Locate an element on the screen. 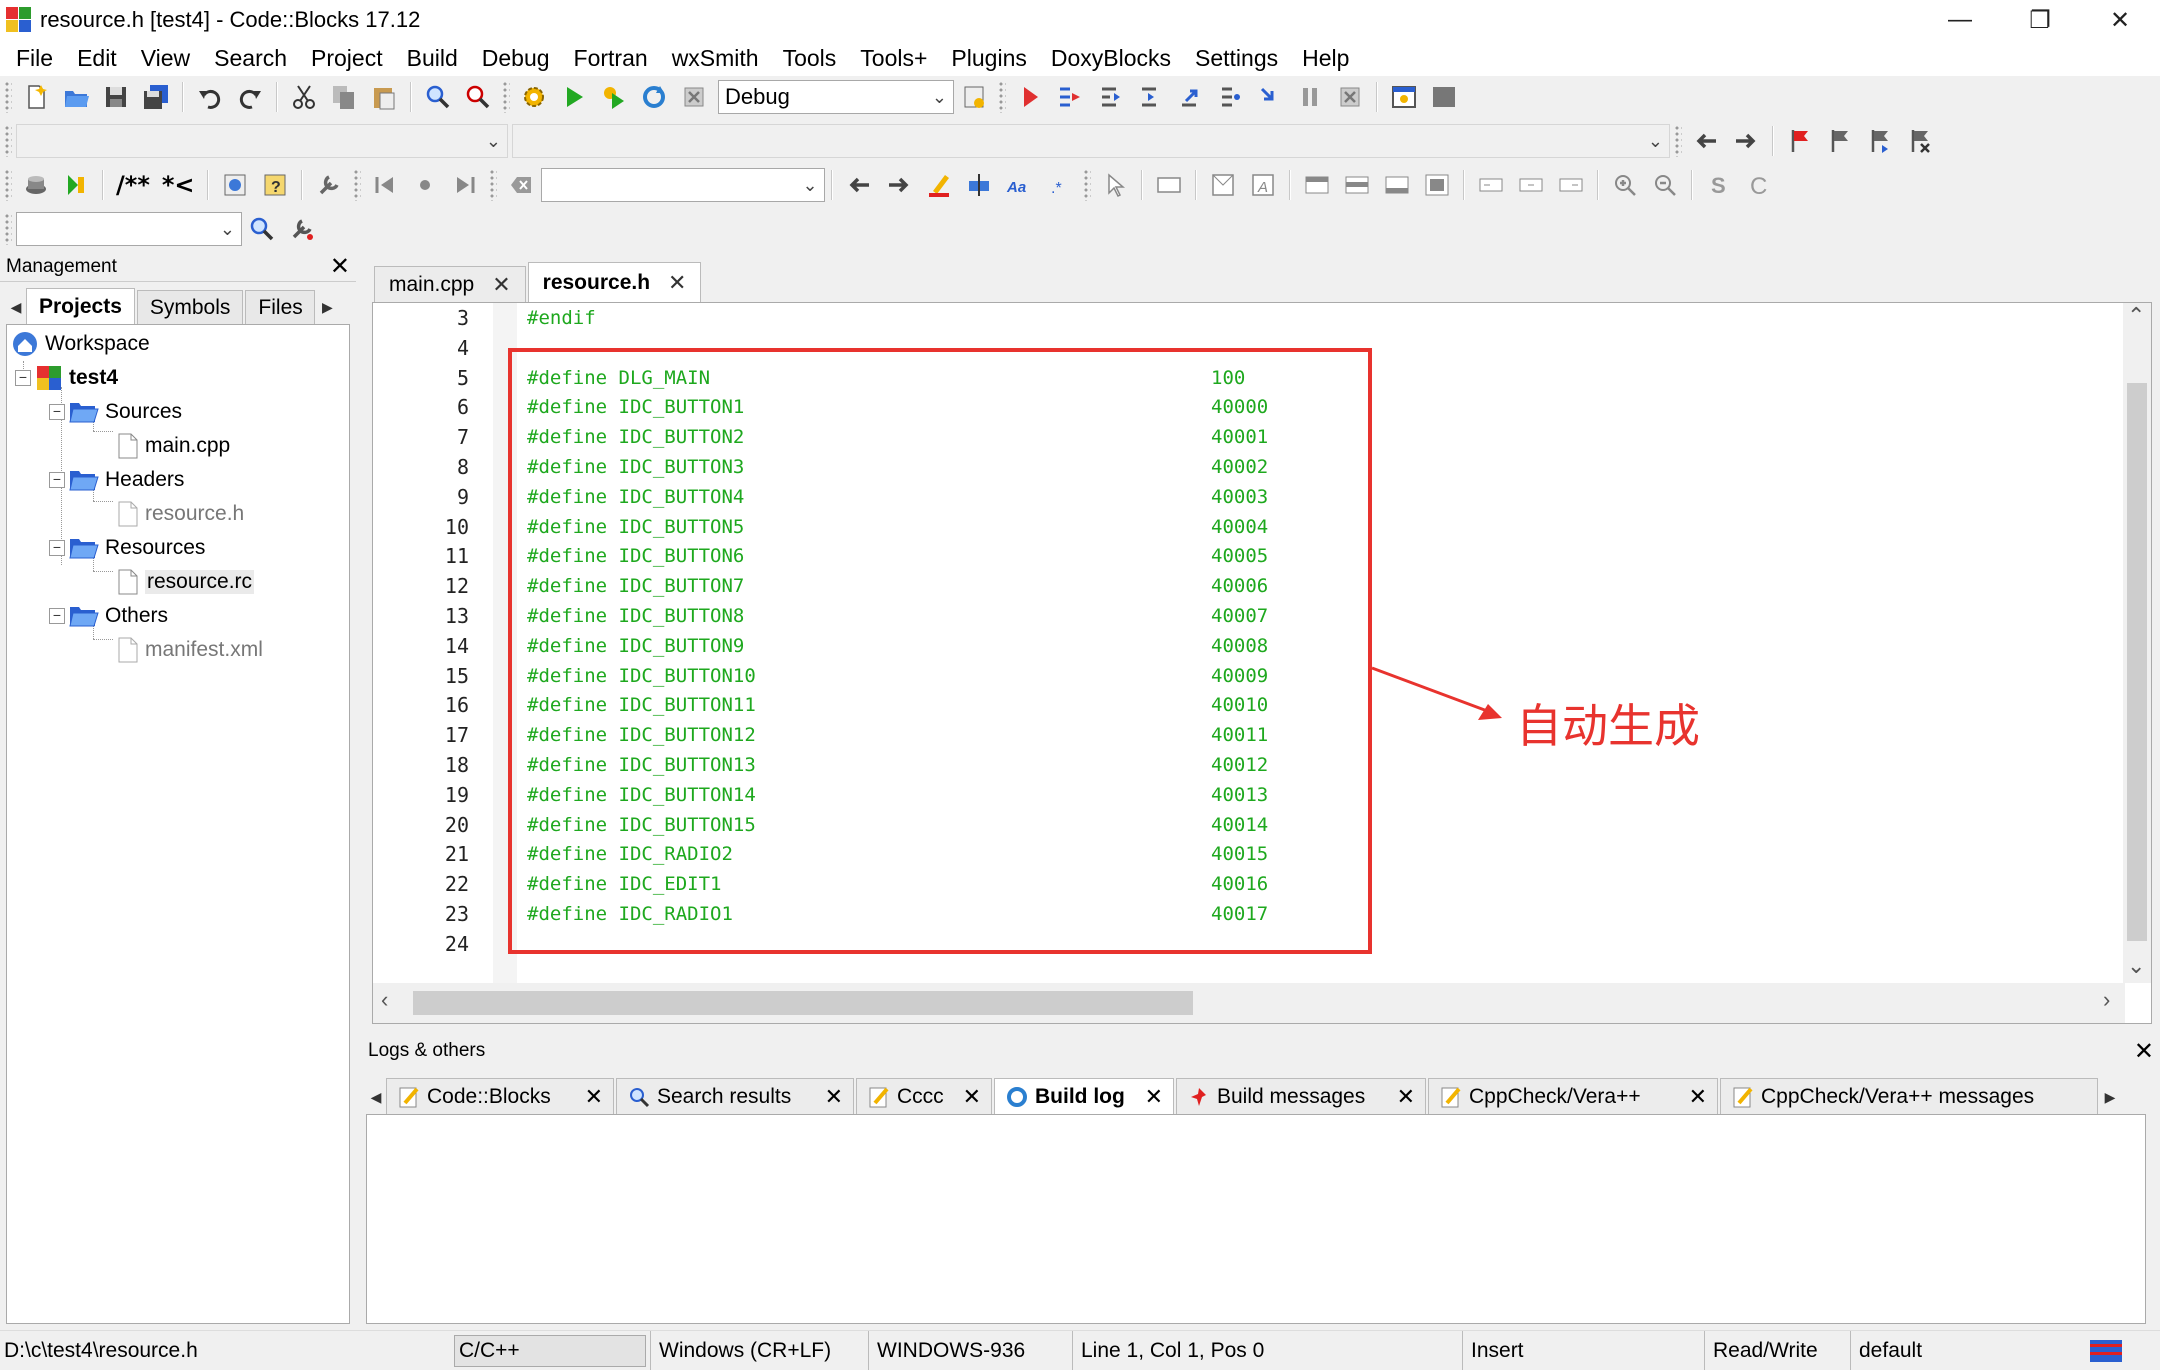  menu-project: Project is located at coordinates (347, 58).